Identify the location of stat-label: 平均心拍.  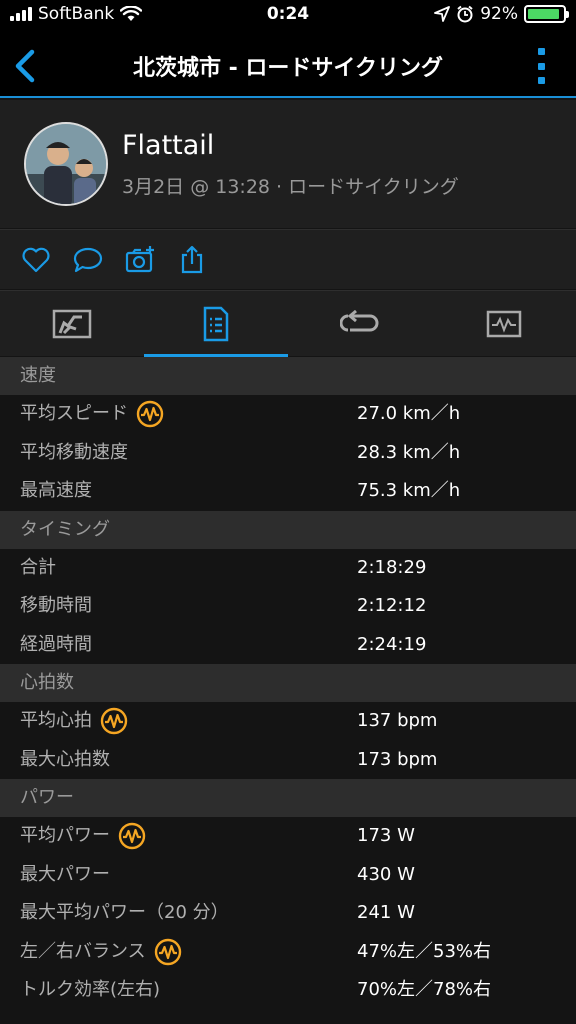
(74, 721).